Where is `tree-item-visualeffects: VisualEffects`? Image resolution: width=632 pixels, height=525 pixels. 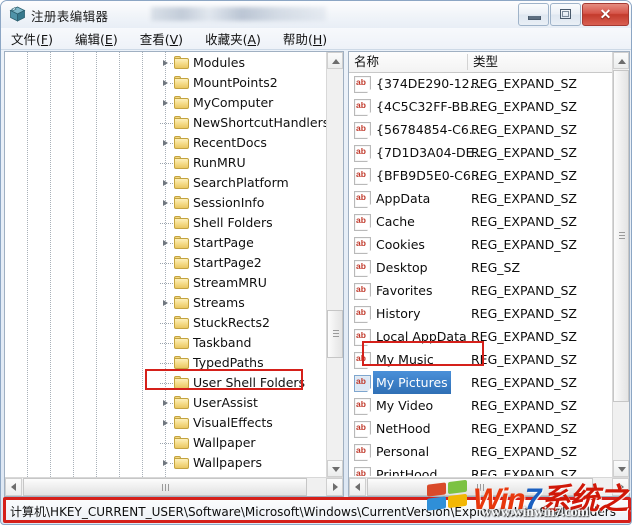
tree-item-visualeffects: VisualEffects is located at coordinates (166, 423).